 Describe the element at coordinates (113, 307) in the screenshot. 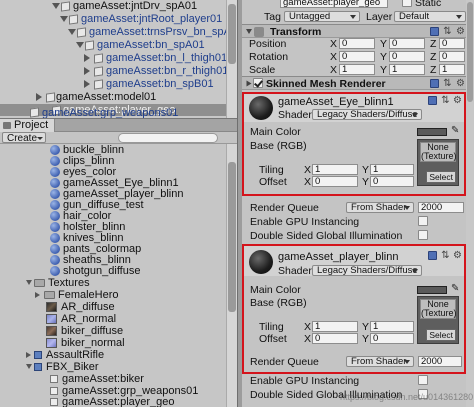

I see `list-item: AR_diffuse` at that location.